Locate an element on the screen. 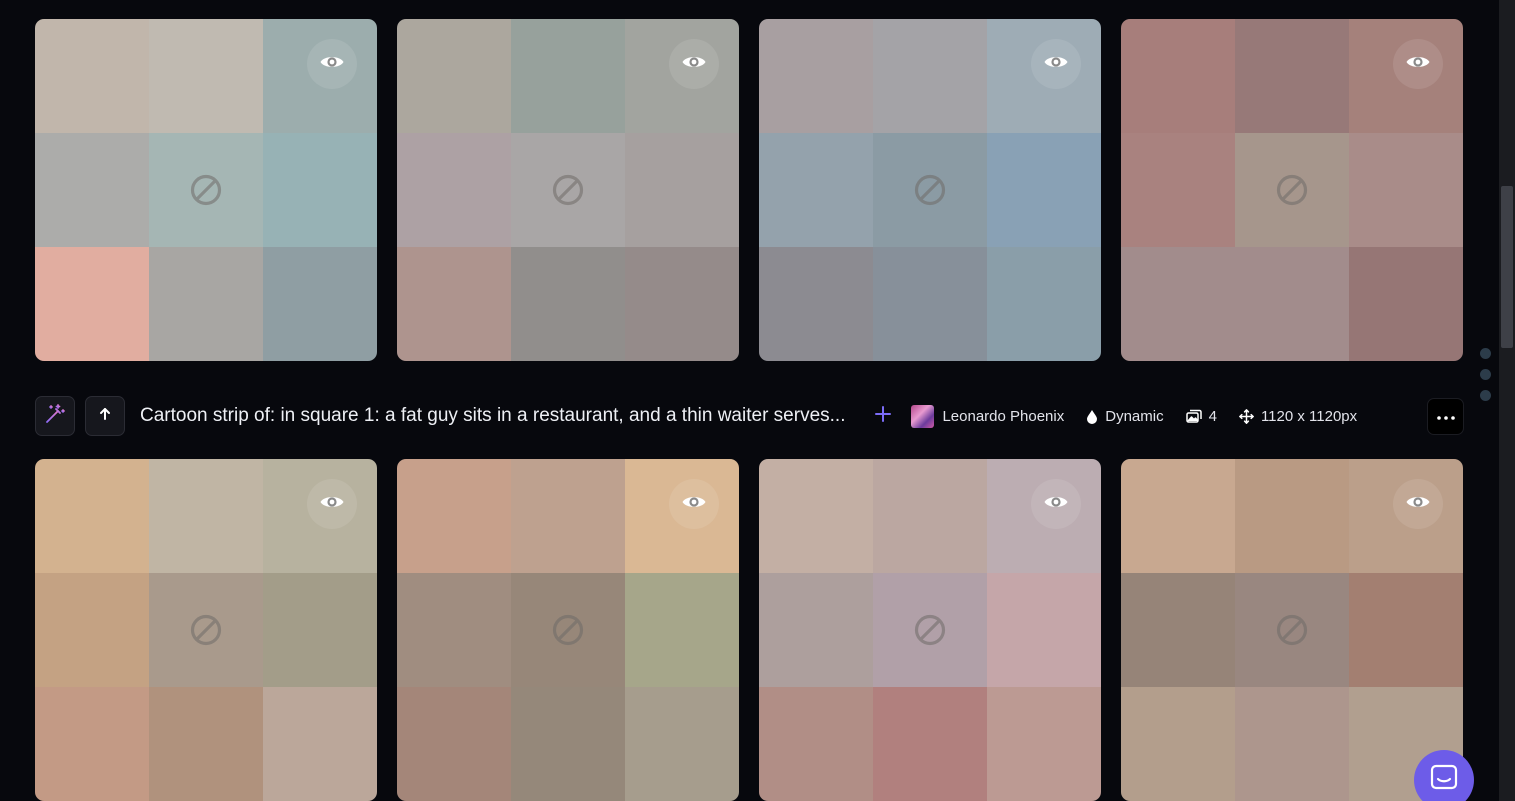 The height and width of the screenshot is (801, 1515). dimensions: 1120 x 1120px is located at coordinates (1309, 416).